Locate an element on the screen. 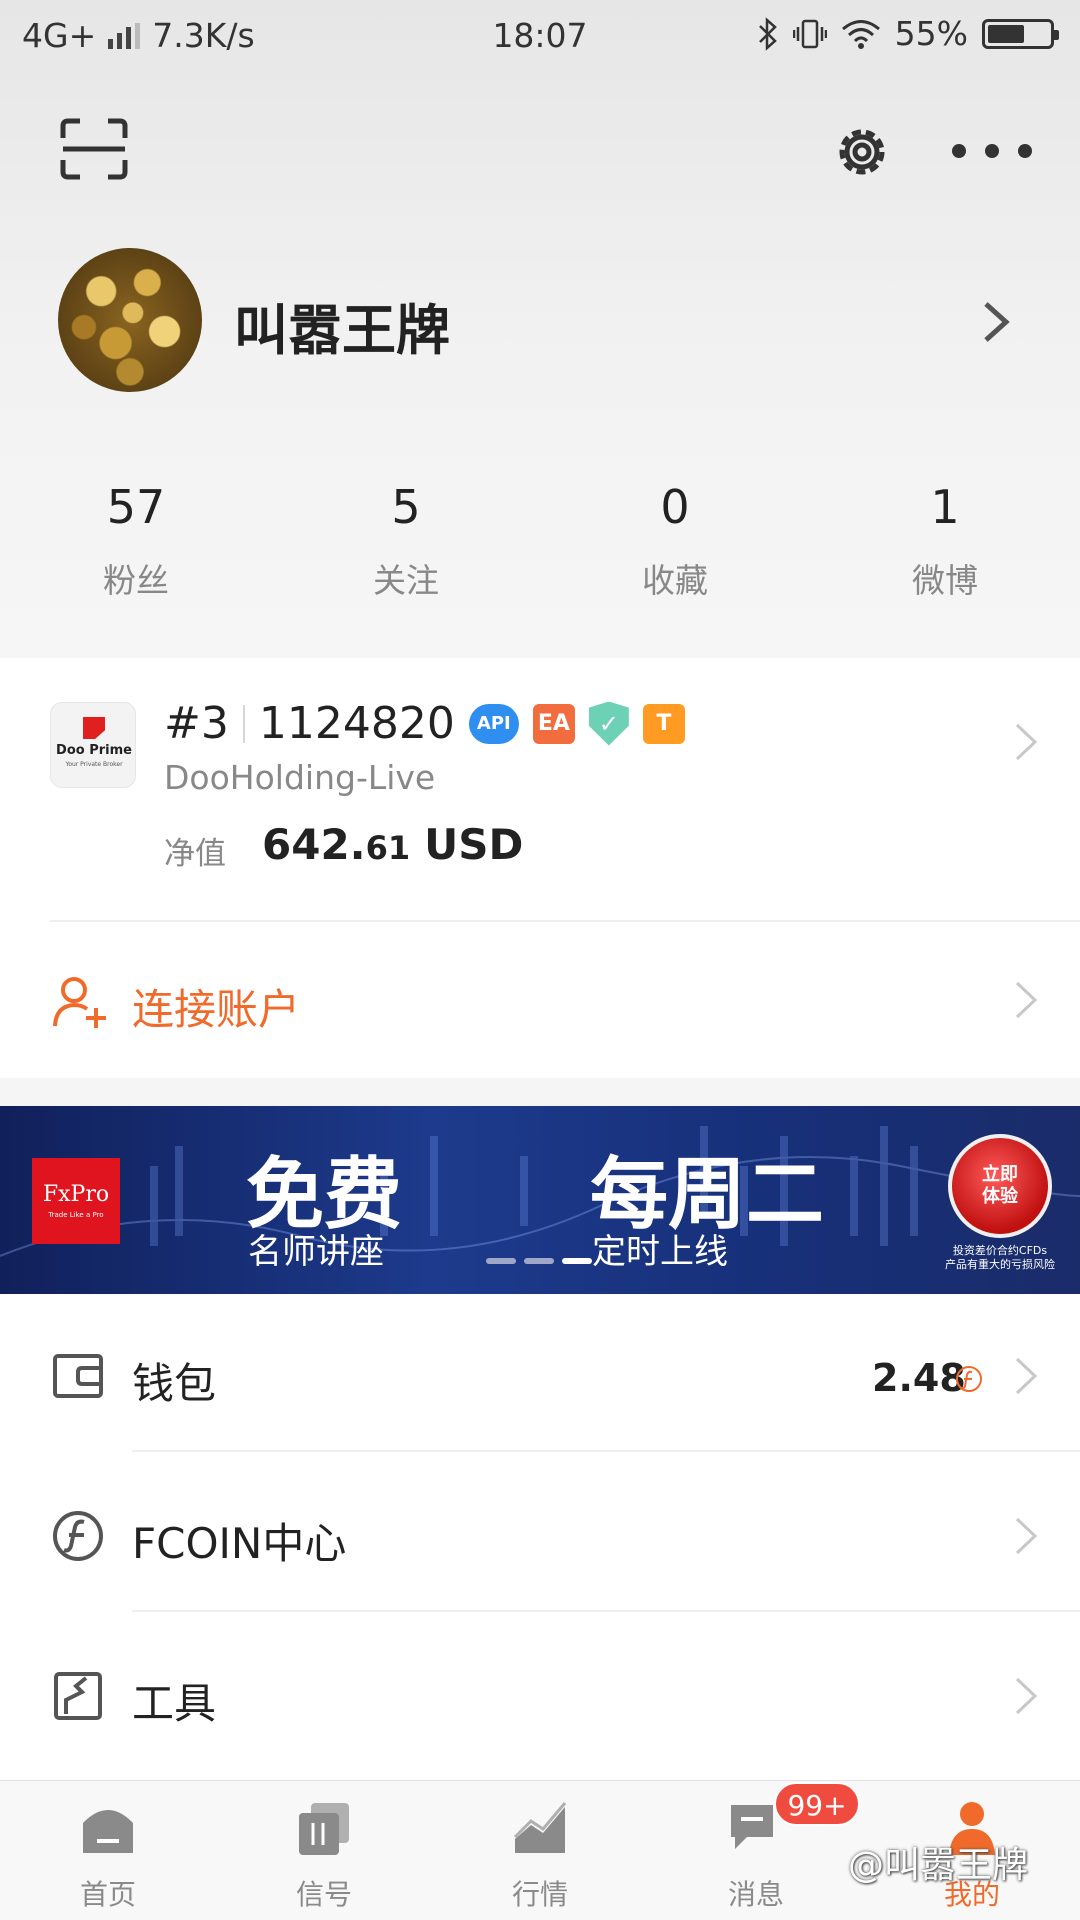 This screenshot has width=1080, height=1920. menu-item-tools: 工具 is located at coordinates (540, 1693).